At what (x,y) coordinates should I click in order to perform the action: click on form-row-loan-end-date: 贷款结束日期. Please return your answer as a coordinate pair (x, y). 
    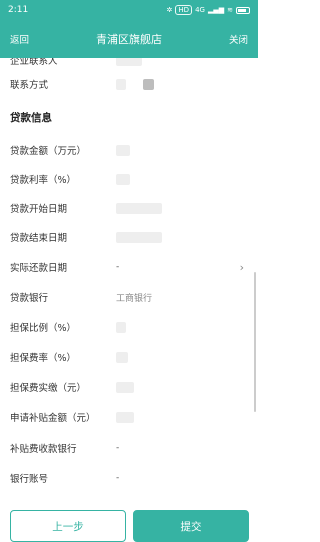
    Looking at the image, I should click on (129, 237).